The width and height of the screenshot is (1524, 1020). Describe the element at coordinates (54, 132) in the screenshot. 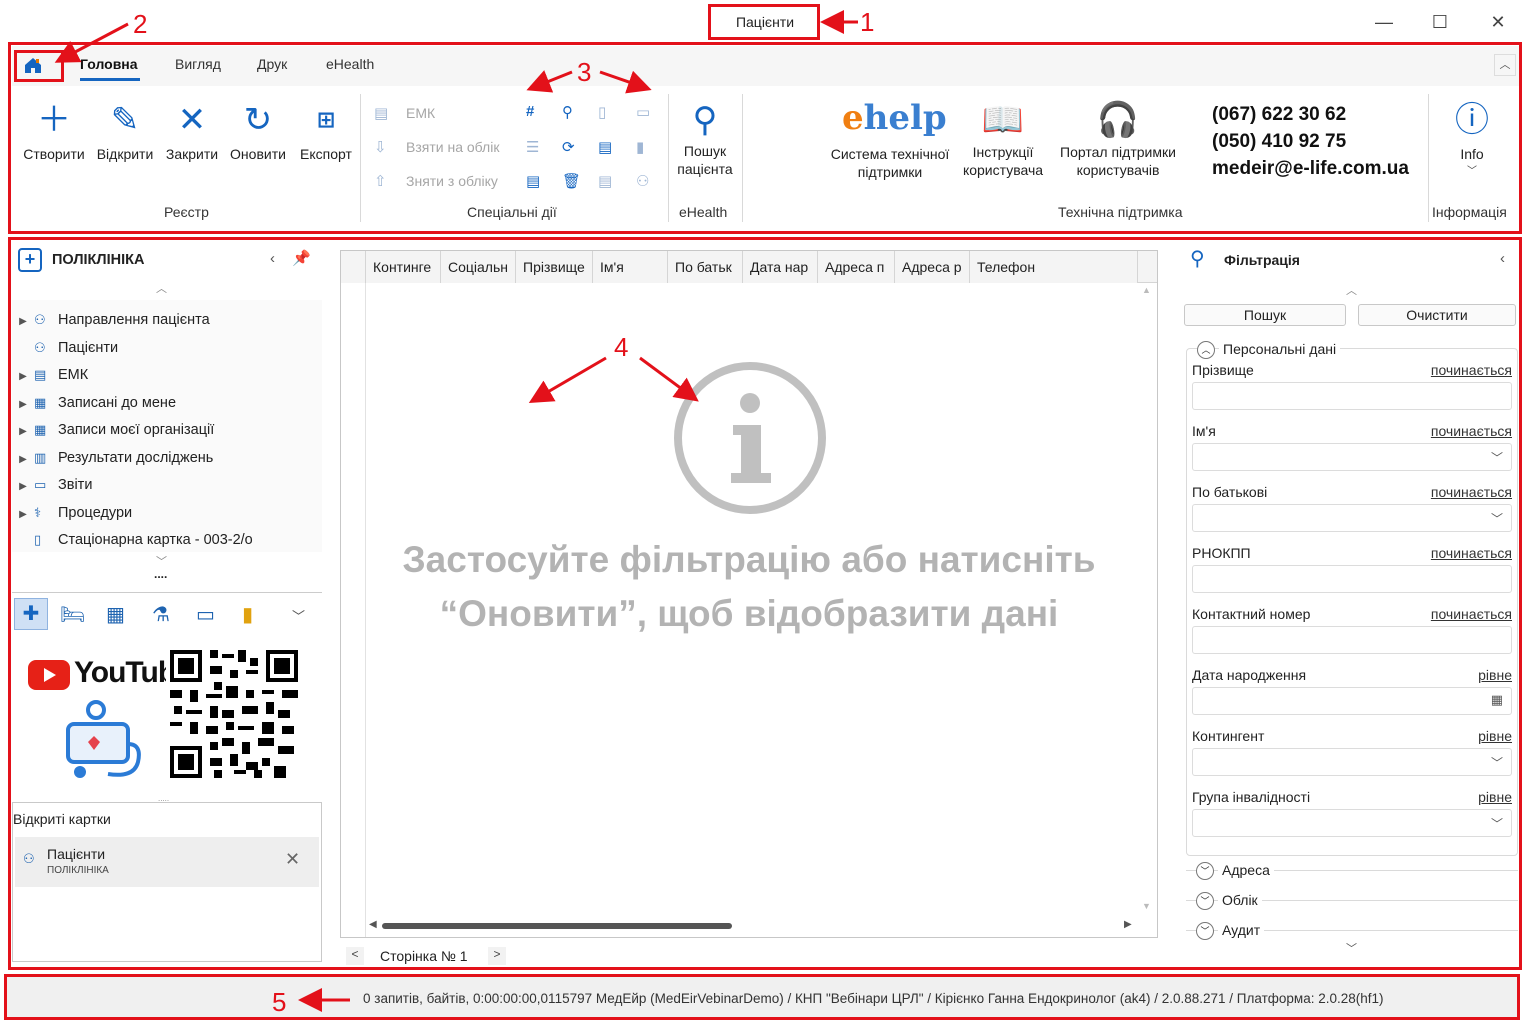

I see `create-button: ＋ Створити` at that location.